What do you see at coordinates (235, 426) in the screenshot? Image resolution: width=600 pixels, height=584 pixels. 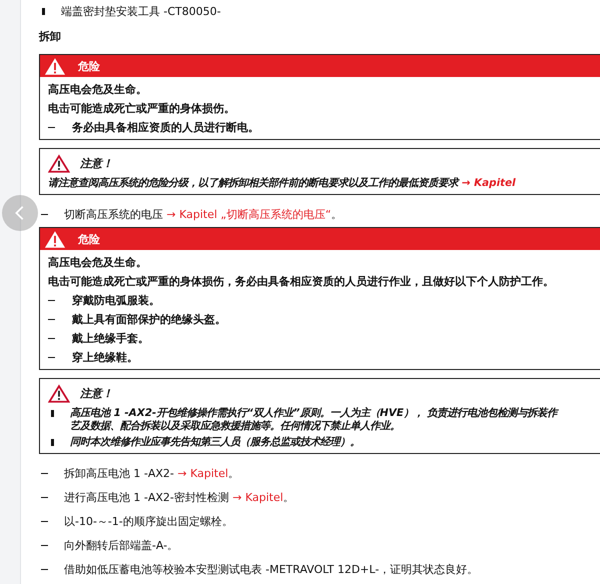 I see `caution-text: 艺及数据、配合拆装以及采取应急救援措施等。任何情况下禁止单人作业。` at bounding box center [235, 426].